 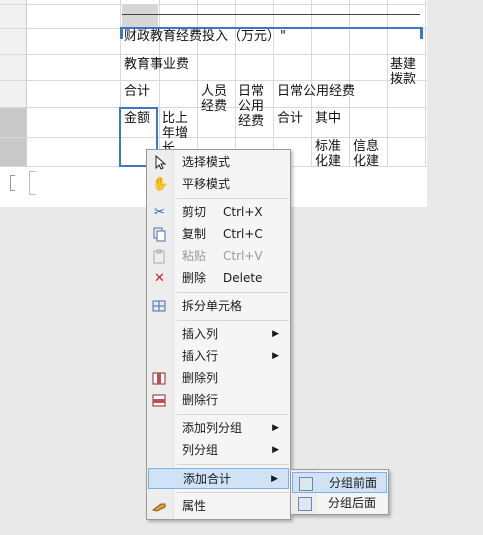 I want to click on menu-item-delete-column: 删除列, so click(x=218, y=378).